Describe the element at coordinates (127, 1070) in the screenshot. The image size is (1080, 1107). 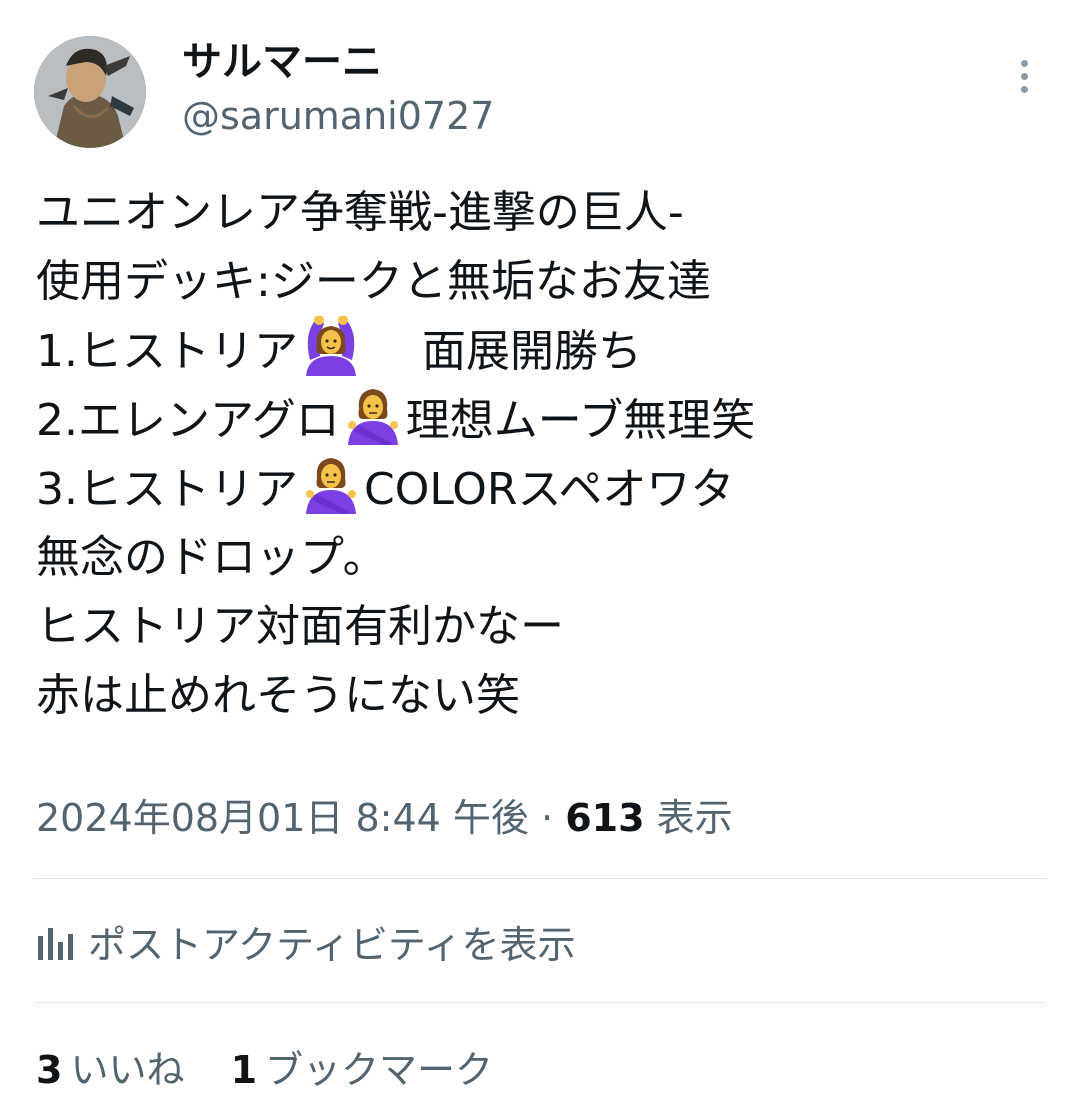
I see `likes-label: いいね` at that location.